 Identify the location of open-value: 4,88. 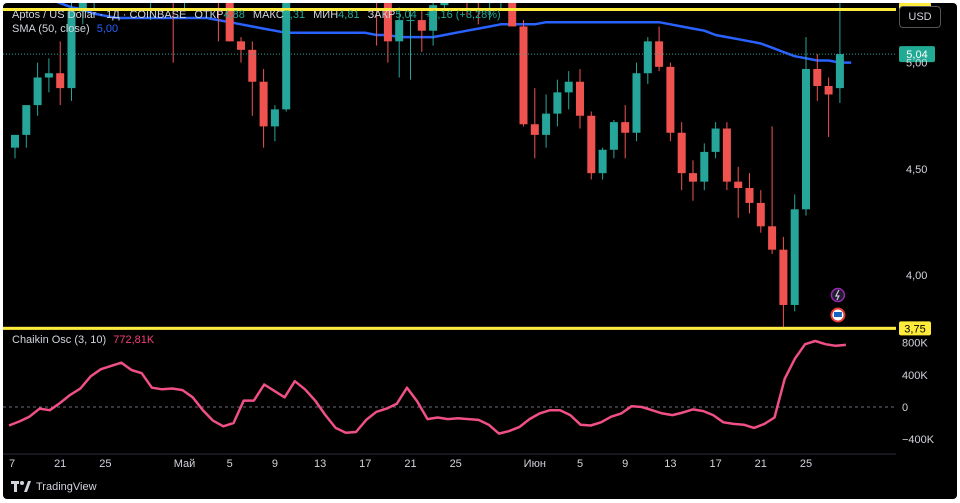
(234, 15).